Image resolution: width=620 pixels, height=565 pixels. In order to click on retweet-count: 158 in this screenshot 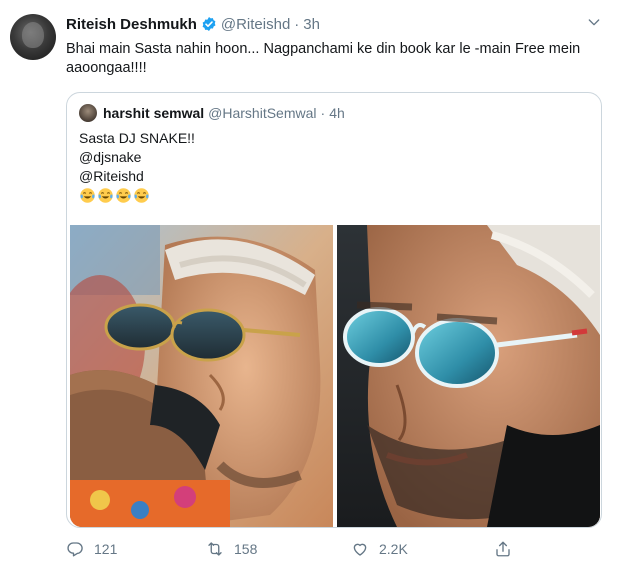, I will do `click(246, 549)`.